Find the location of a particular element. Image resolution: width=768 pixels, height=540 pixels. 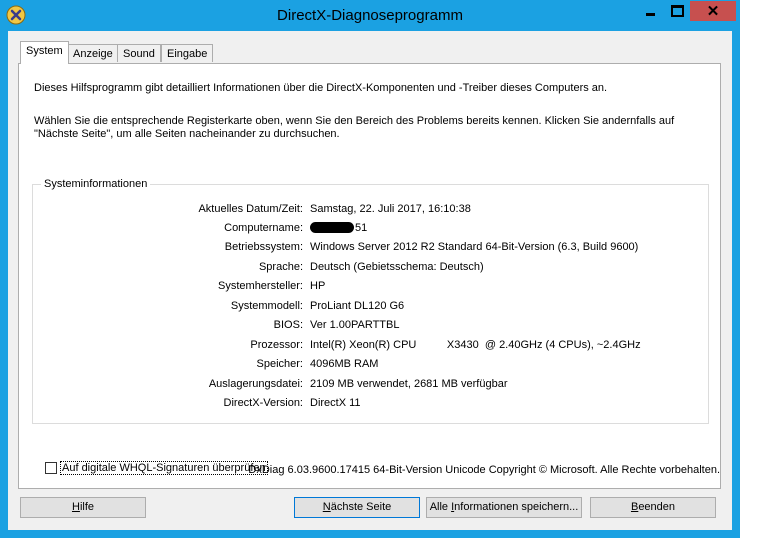

info-row-bios: BIOS: Ver 1.00PARTTBL is located at coordinates (368, 328).